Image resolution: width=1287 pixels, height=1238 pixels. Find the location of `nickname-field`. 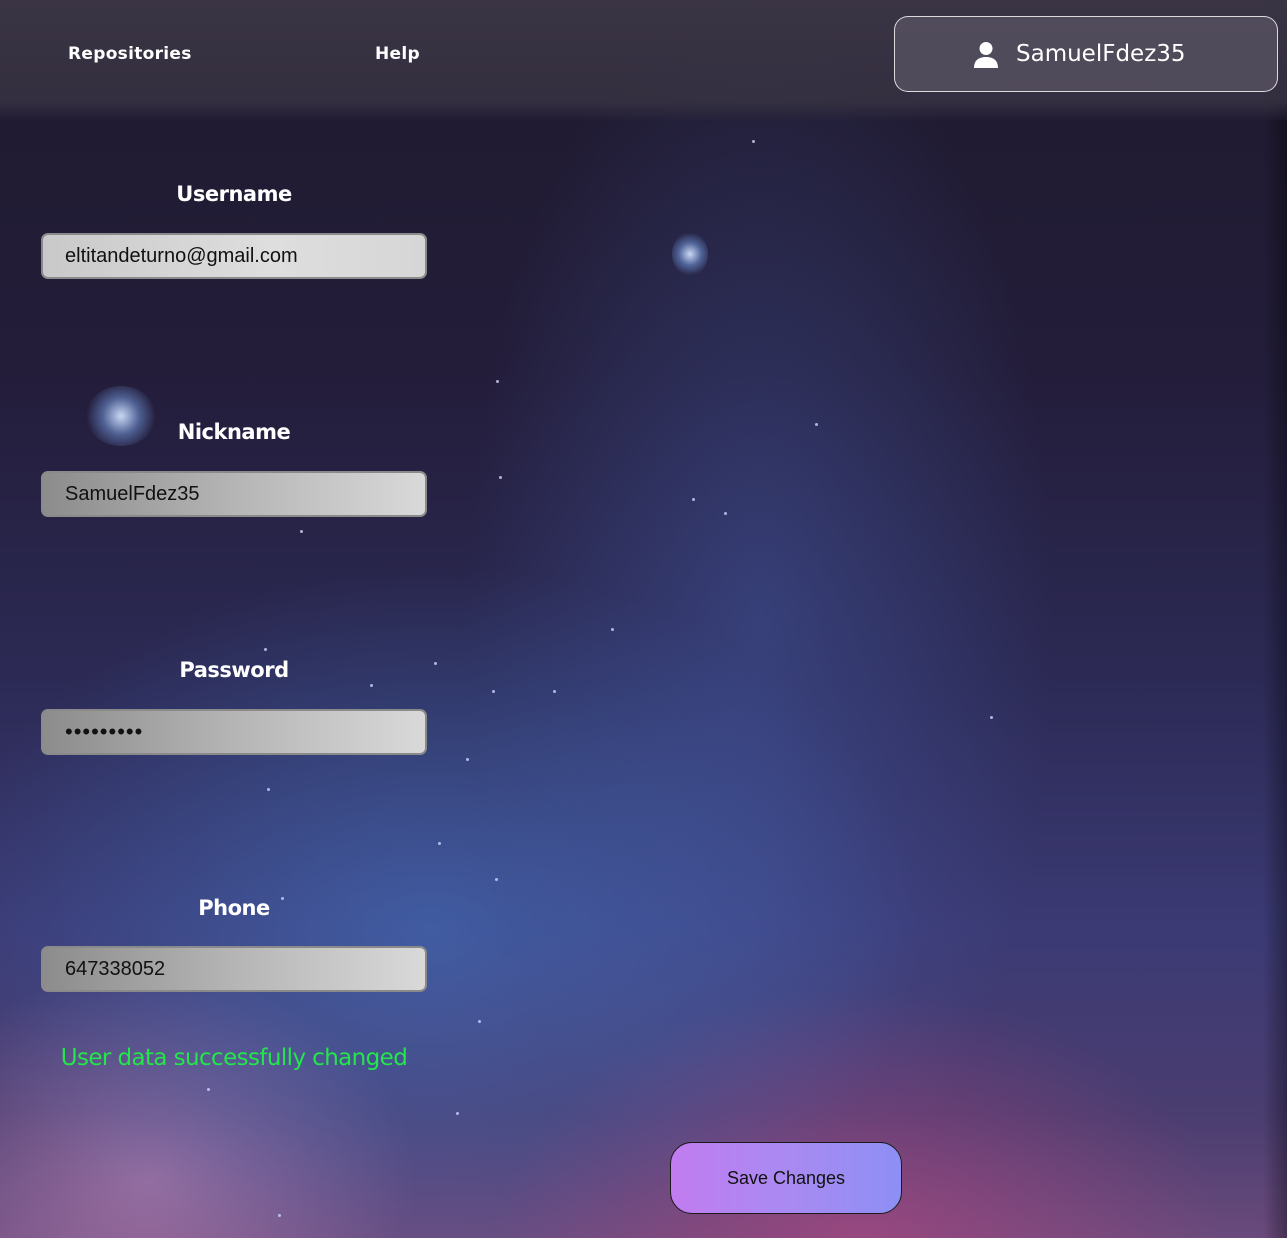

nickname-field is located at coordinates (234, 494).